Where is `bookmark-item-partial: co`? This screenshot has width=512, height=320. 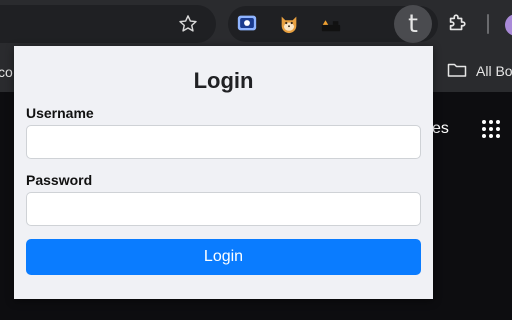
bookmark-item-partial: co is located at coordinates (6, 72).